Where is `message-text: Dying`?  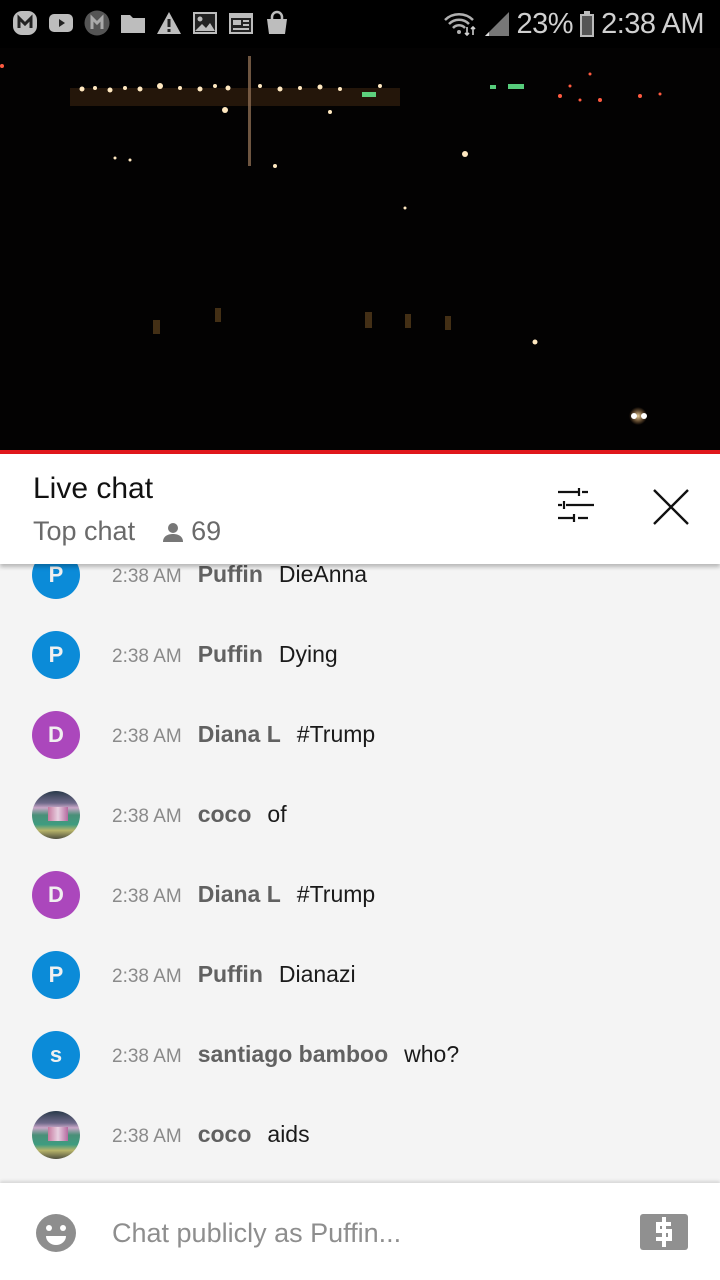
message-text: Dying is located at coordinates (308, 654).